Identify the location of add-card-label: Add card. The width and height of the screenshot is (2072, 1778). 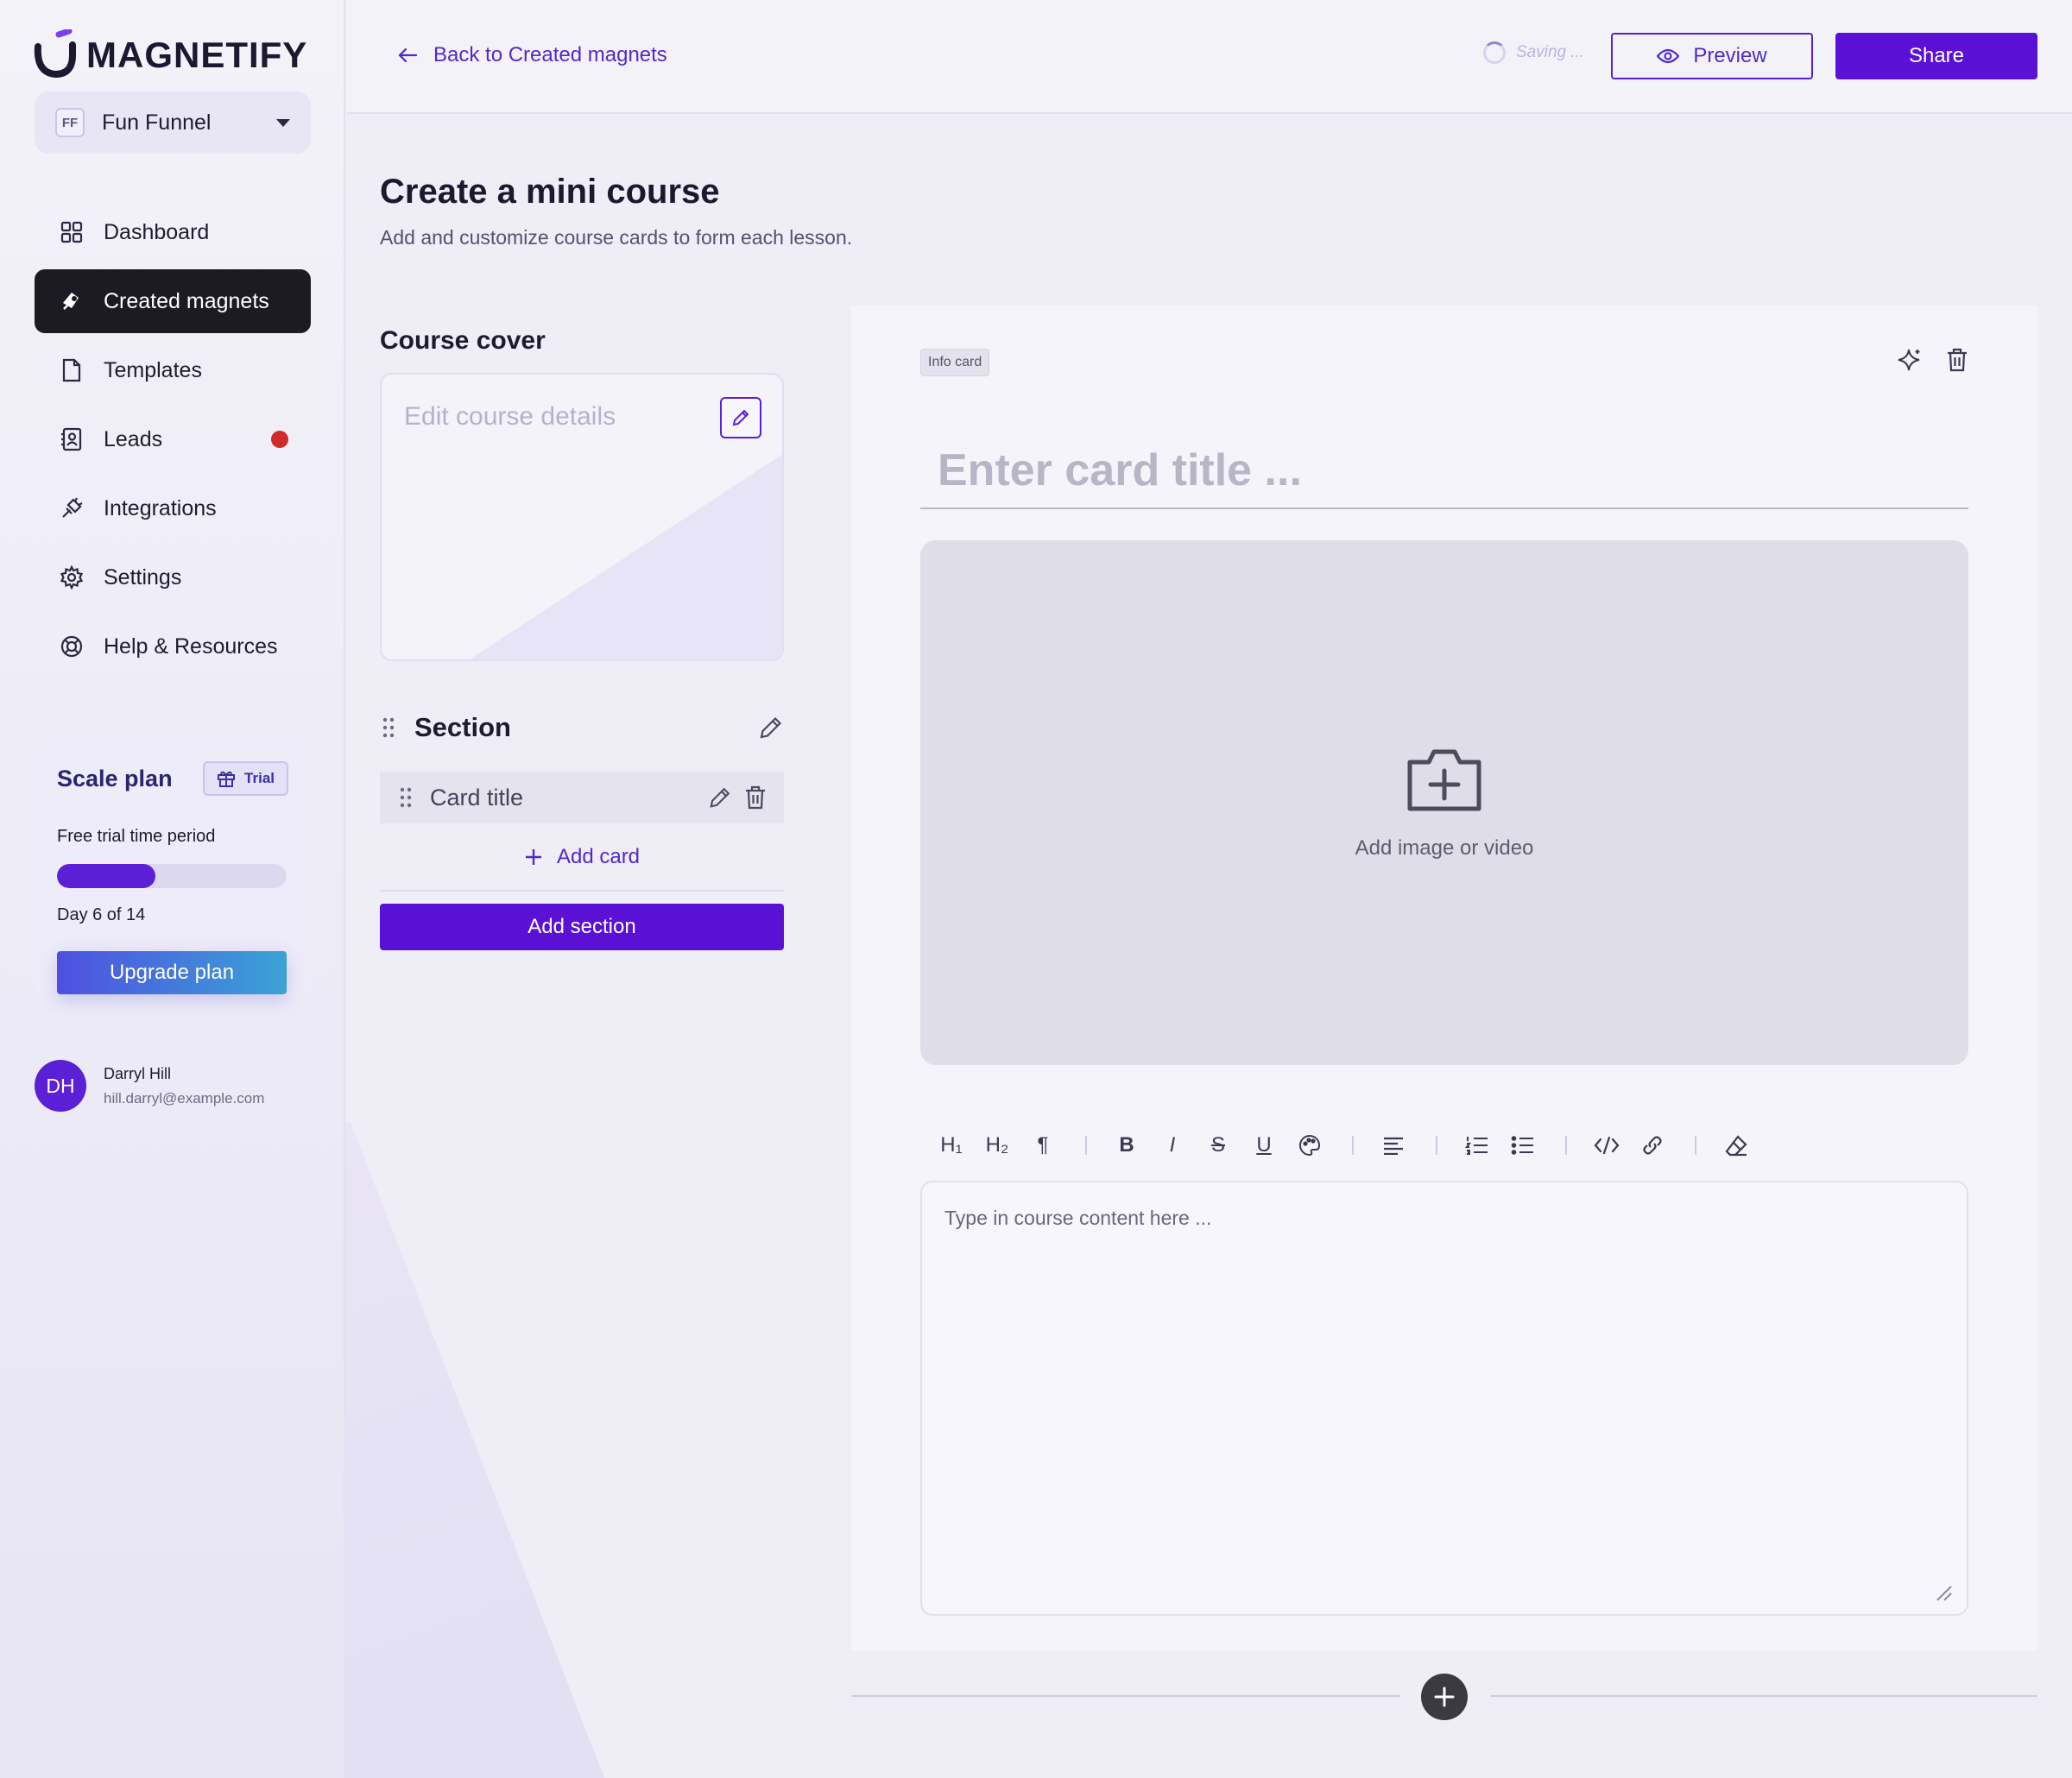
(598, 856).